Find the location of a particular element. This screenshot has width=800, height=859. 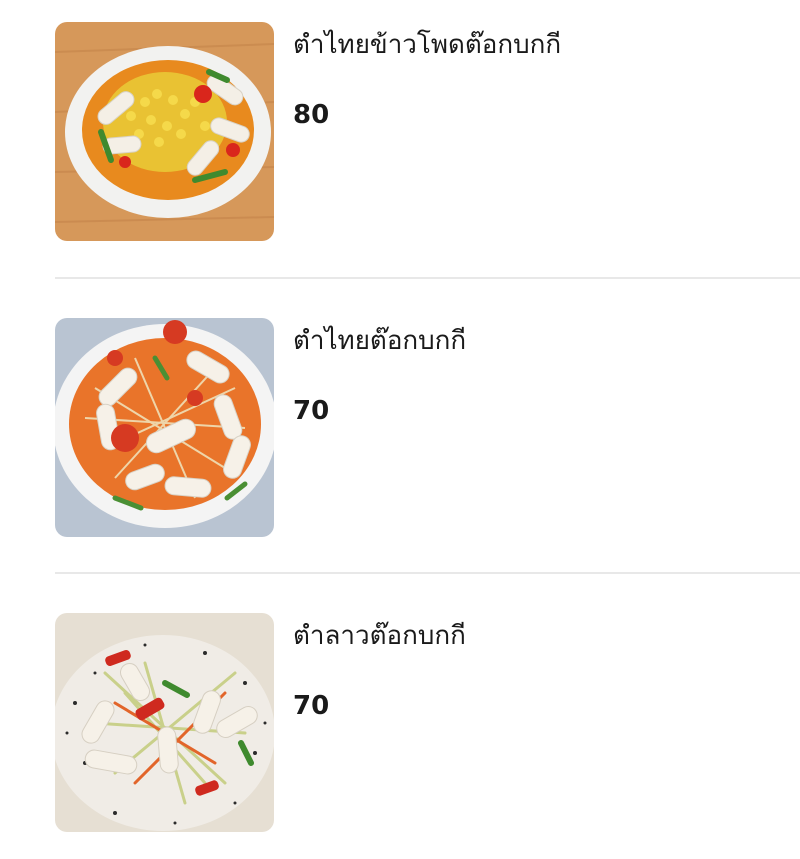

corn-tteokbokki-salad-image is located at coordinates (164, 131).